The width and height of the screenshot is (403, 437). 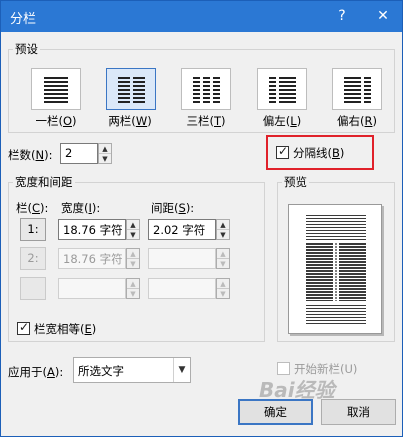 I want to click on right-column-icon, so click(x=357, y=90).